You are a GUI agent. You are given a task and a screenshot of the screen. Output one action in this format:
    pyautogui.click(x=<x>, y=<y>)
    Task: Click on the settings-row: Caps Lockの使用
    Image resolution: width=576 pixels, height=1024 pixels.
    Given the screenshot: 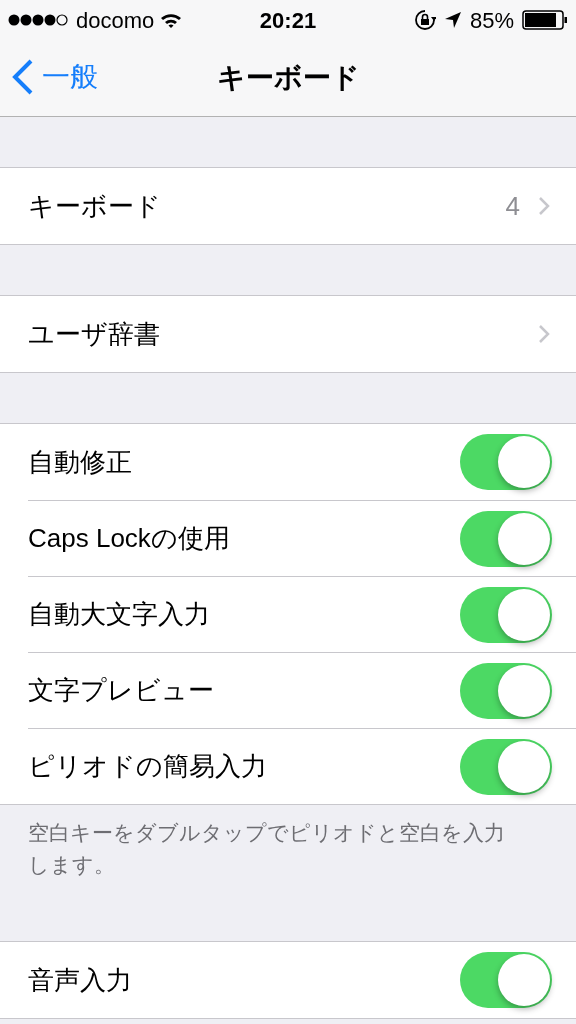 What is the action you would take?
    pyautogui.click(x=302, y=538)
    